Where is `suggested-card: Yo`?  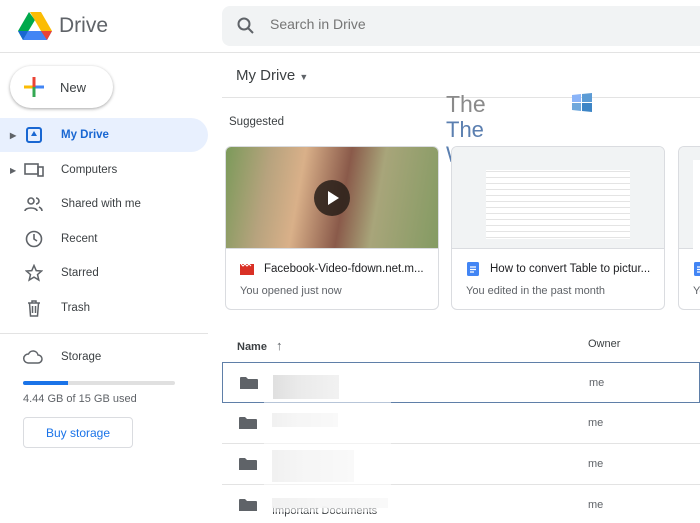 suggested-card: Yo is located at coordinates (689, 228).